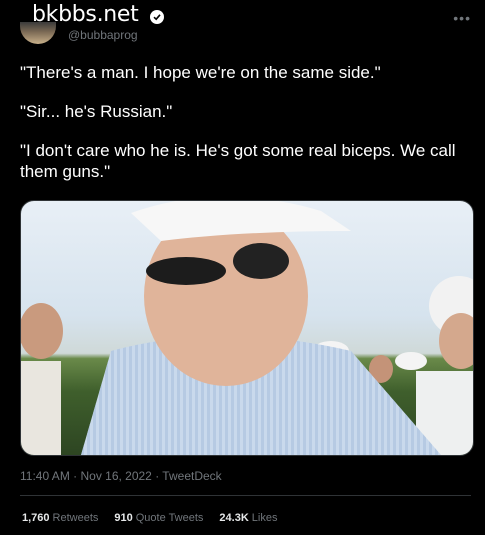 This screenshot has height=535, width=485. What do you see at coordinates (75, 518) in the screenshot?
I see `retweets-label: Retweets` at bounding box center [75, 518].